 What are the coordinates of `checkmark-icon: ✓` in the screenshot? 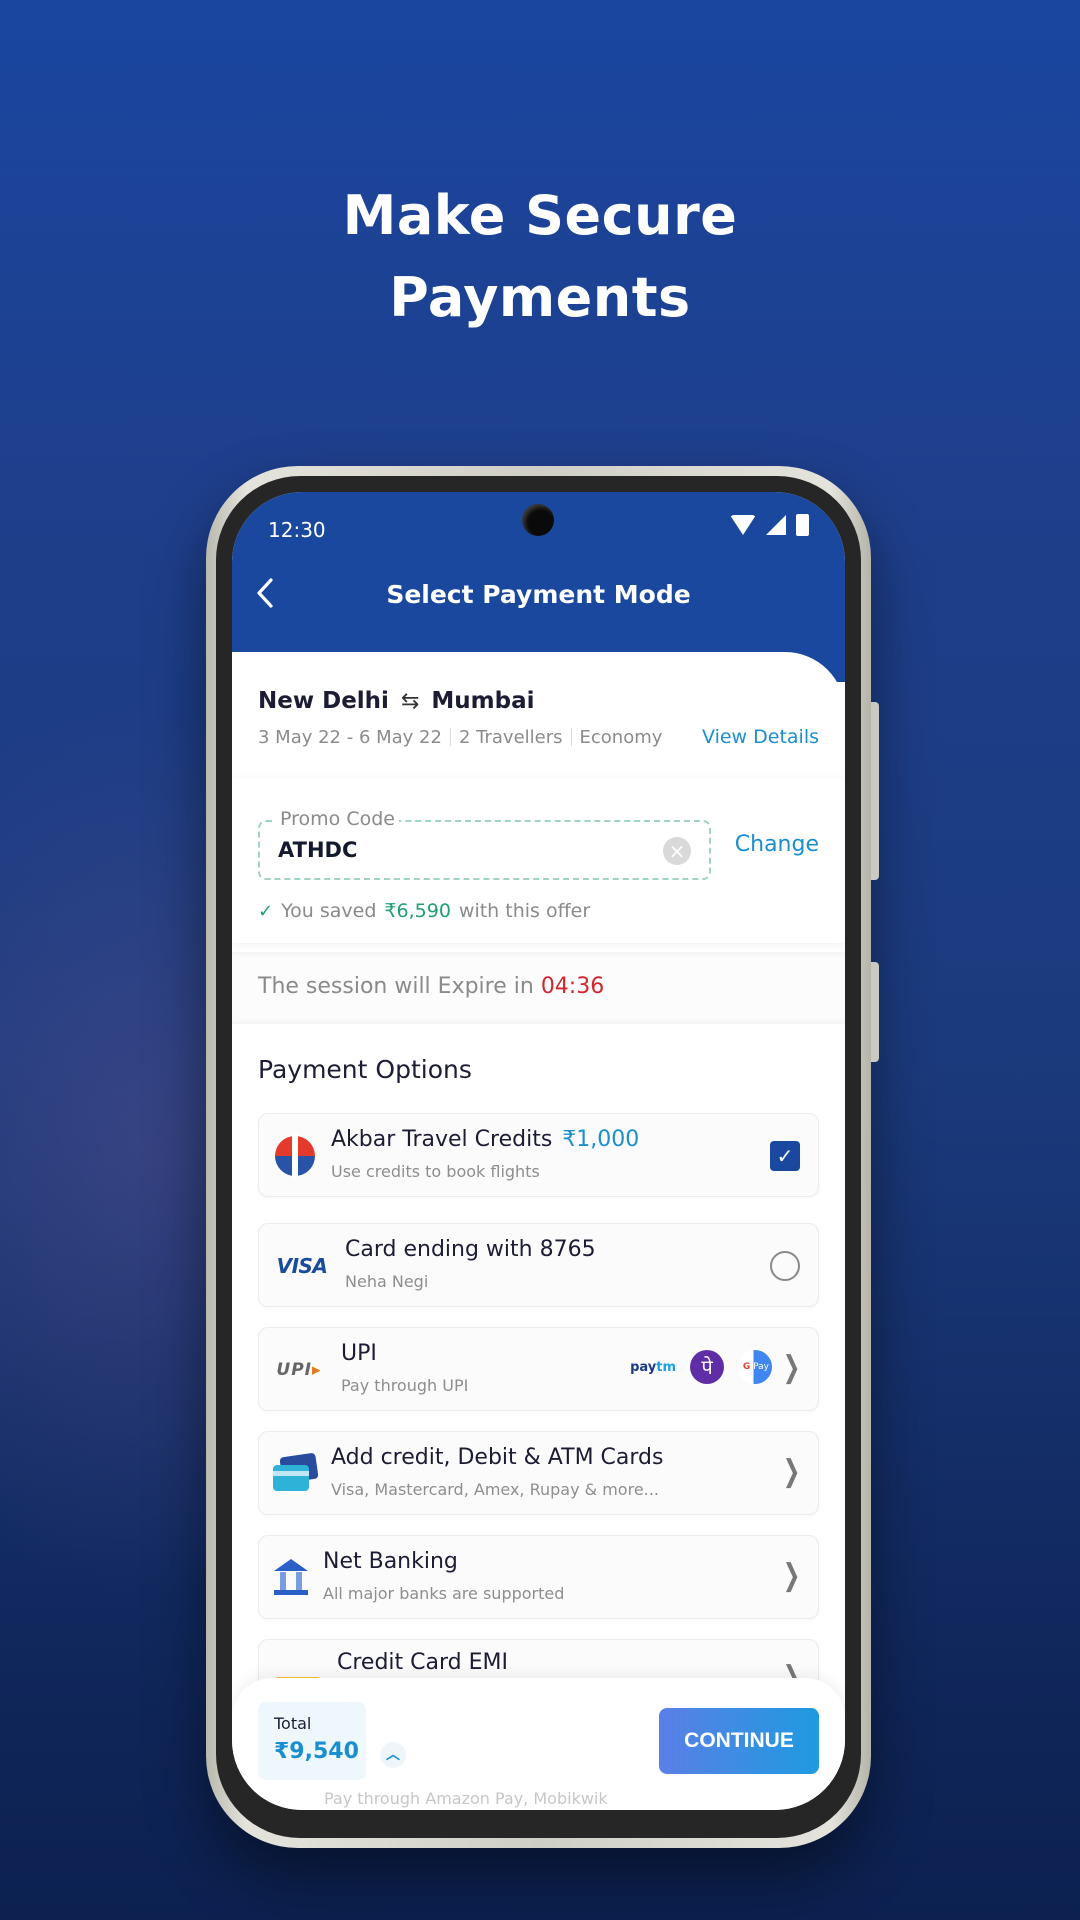 It's located at (785, 1156).